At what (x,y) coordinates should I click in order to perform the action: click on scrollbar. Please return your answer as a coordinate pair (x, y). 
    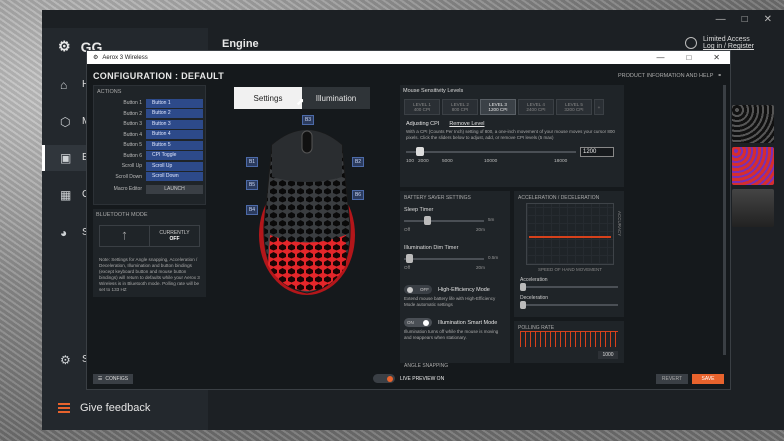
    Looking at the image, I should click on (724, 220).